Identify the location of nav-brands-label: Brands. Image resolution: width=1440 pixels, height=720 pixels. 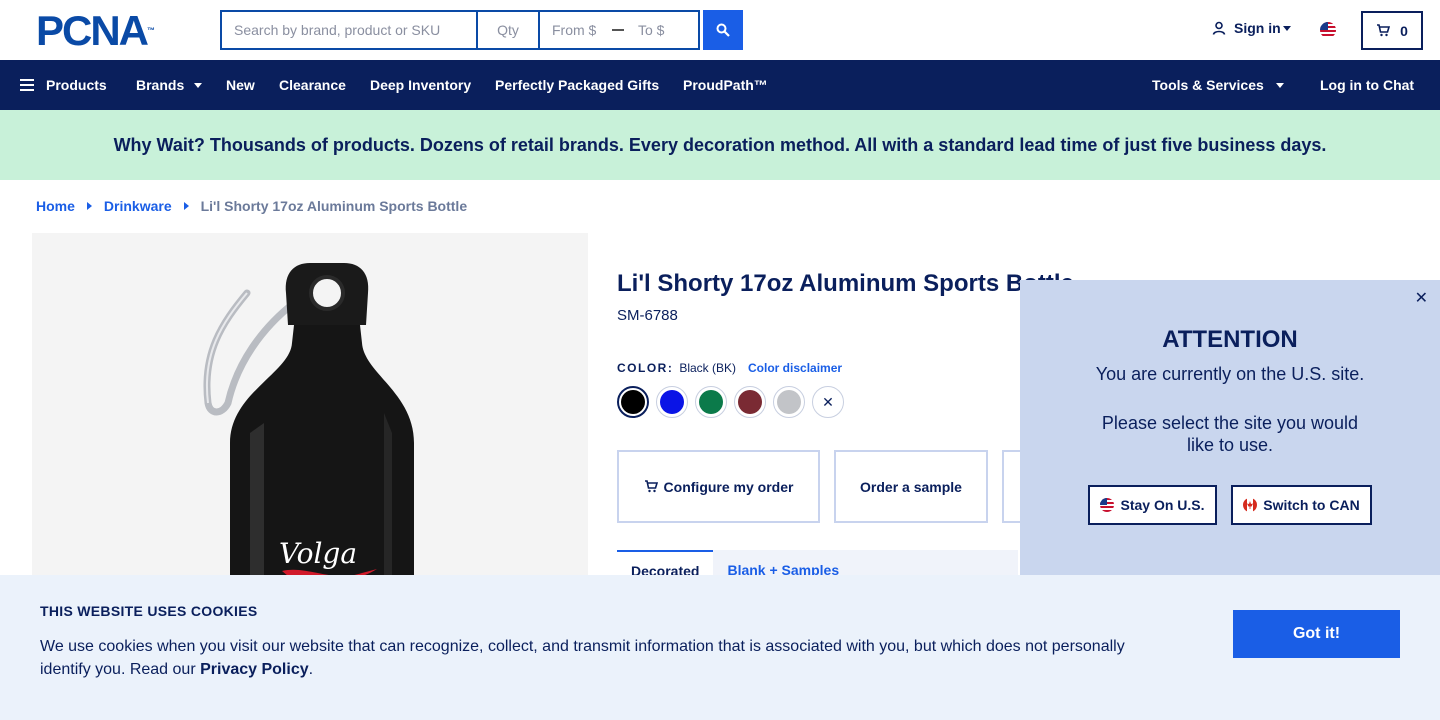
(160, 85).